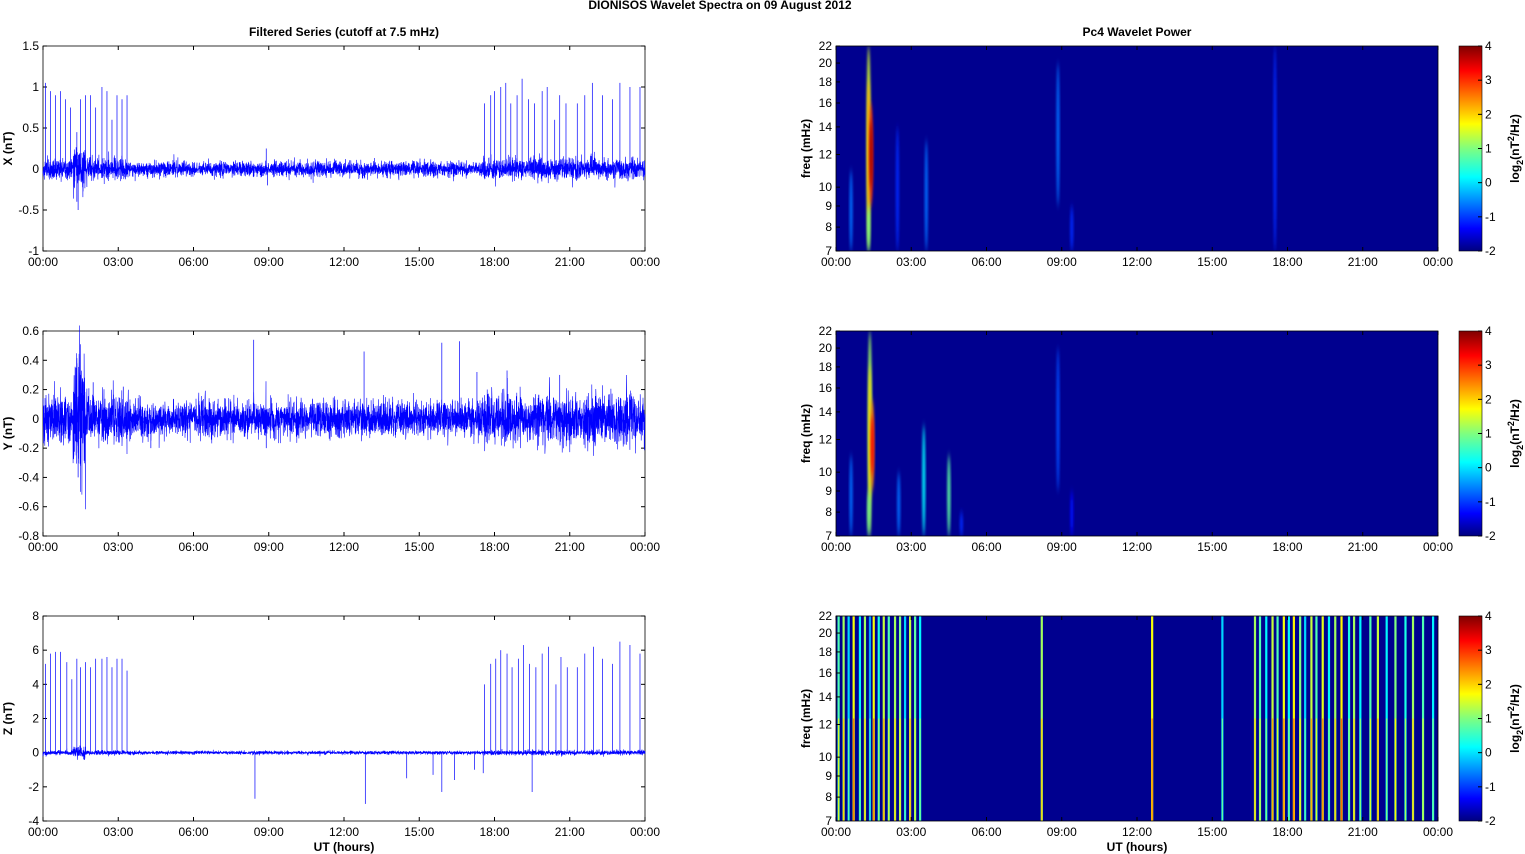 This screenshot has width=1525, height=854. Describe the element at coordinates (30, 360) in the screenshot. I see `ytick-label: 0.4` at that location.